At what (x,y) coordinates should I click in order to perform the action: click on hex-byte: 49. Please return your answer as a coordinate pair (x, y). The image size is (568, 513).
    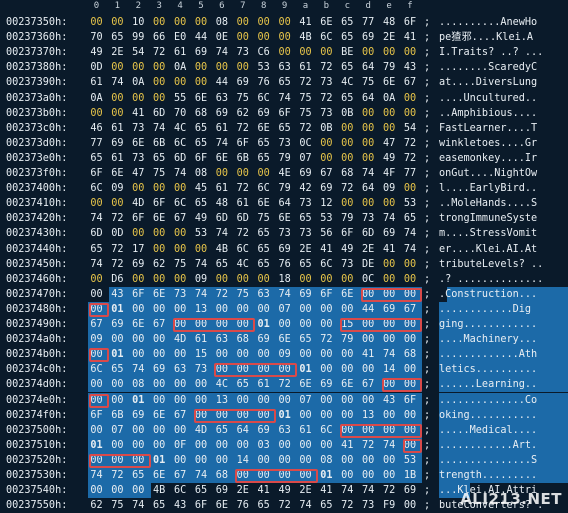
    Looking at the image, I should click on (347, 249).